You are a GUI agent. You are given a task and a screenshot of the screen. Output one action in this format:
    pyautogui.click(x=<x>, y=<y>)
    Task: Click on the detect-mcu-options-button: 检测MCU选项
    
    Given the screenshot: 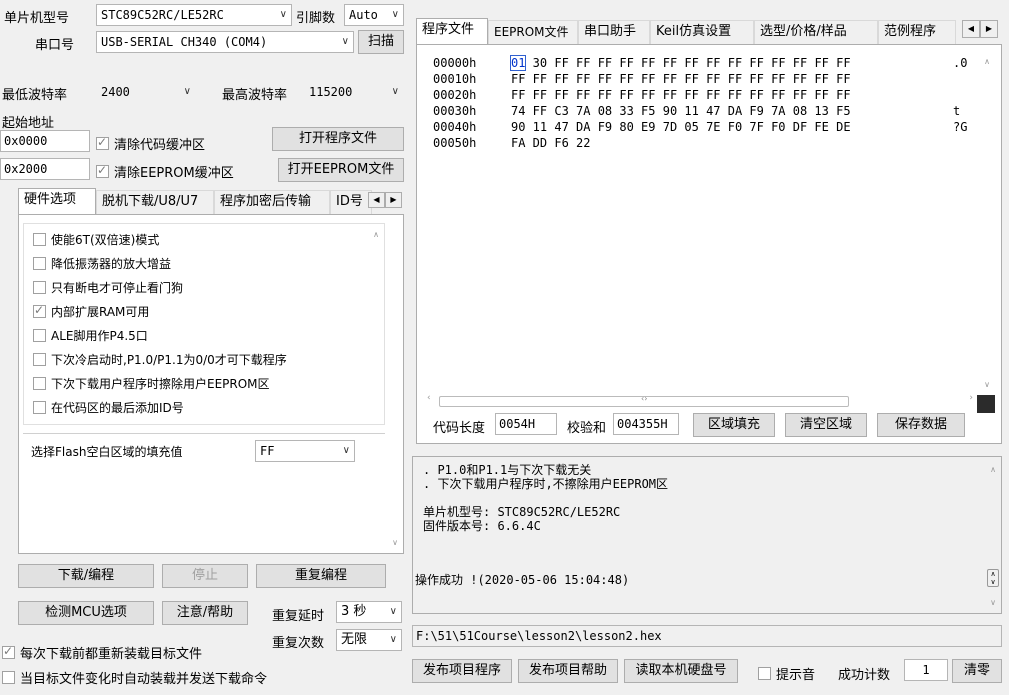 What is the action you would take?
    pyautogui.click(x=86, y=613)
    